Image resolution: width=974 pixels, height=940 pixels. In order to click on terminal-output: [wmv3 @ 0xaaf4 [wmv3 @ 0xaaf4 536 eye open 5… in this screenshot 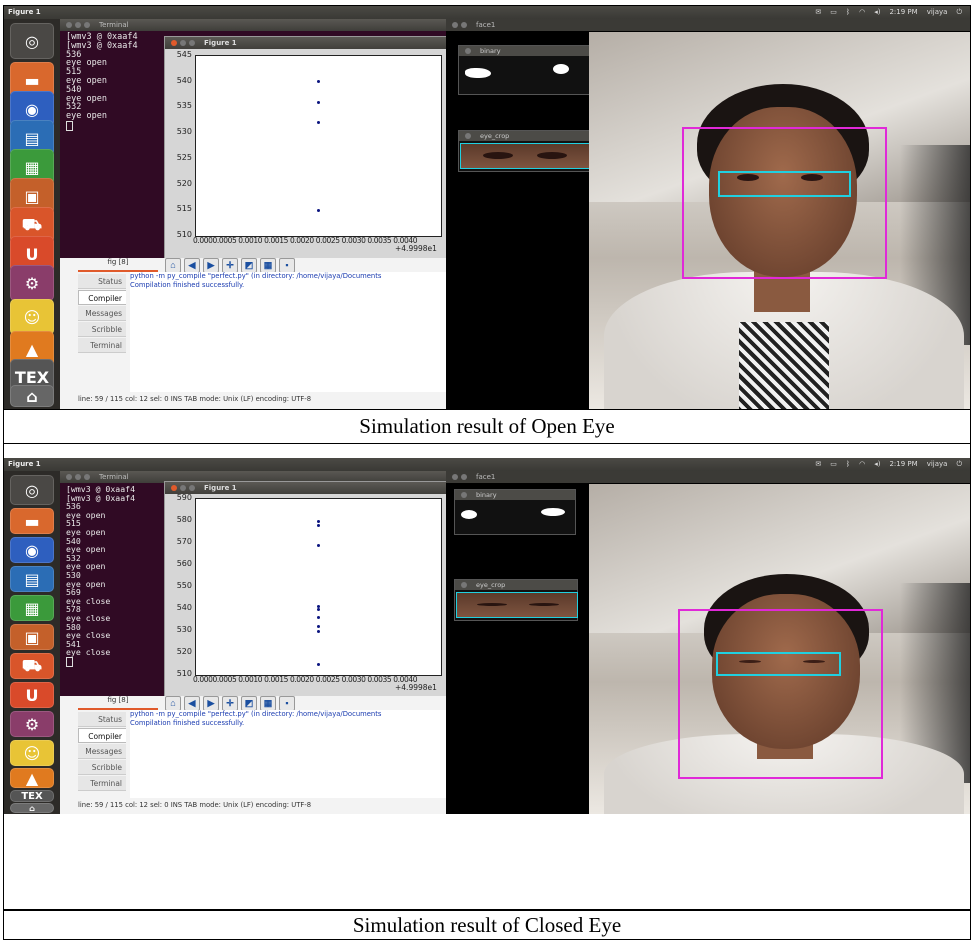, I will do `click(100, 576)`.